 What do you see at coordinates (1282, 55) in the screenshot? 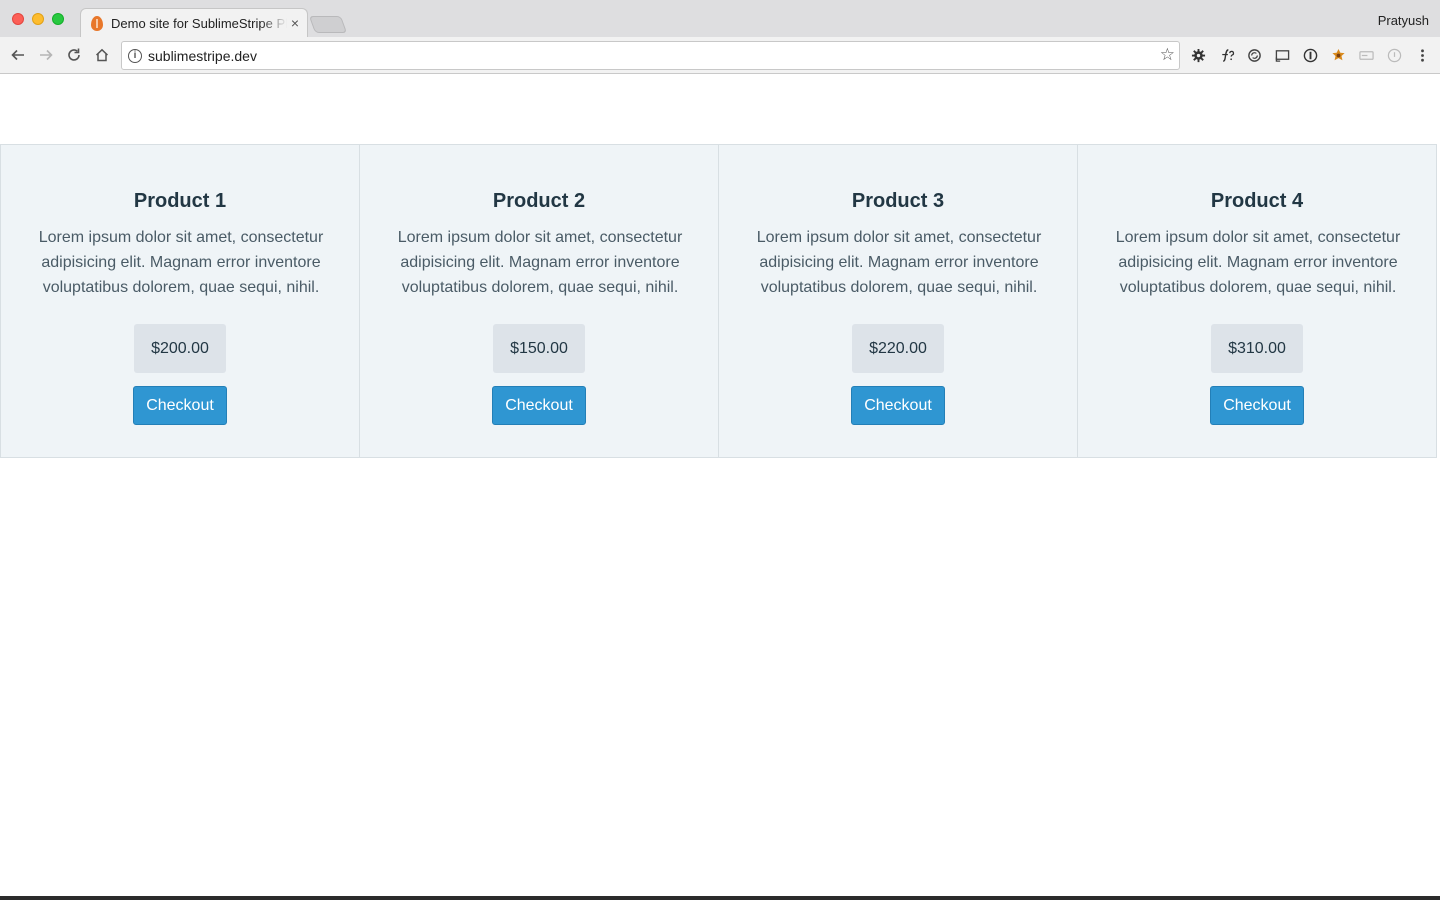
I see `cast-icon` at bounding box center [1282, 55].